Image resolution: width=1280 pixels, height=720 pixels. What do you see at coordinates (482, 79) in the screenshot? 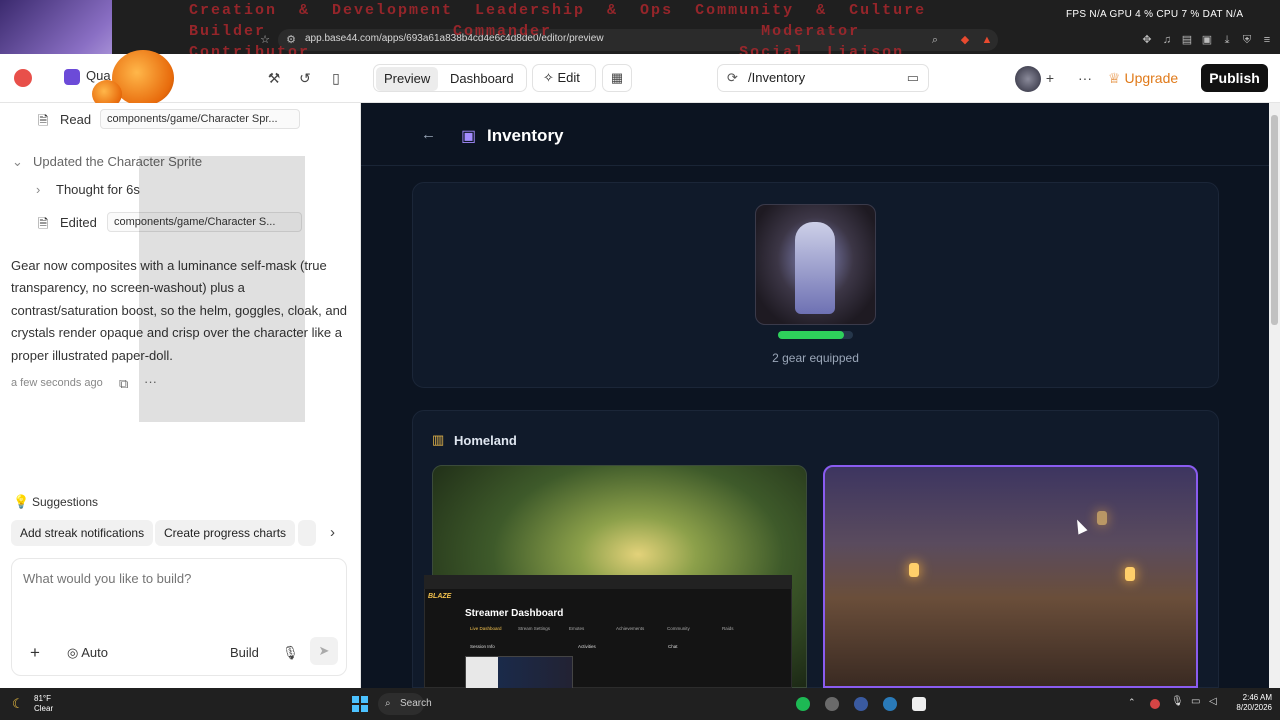
I see `tab-dashboard: Dashboard` at bounding box center [482, 79].